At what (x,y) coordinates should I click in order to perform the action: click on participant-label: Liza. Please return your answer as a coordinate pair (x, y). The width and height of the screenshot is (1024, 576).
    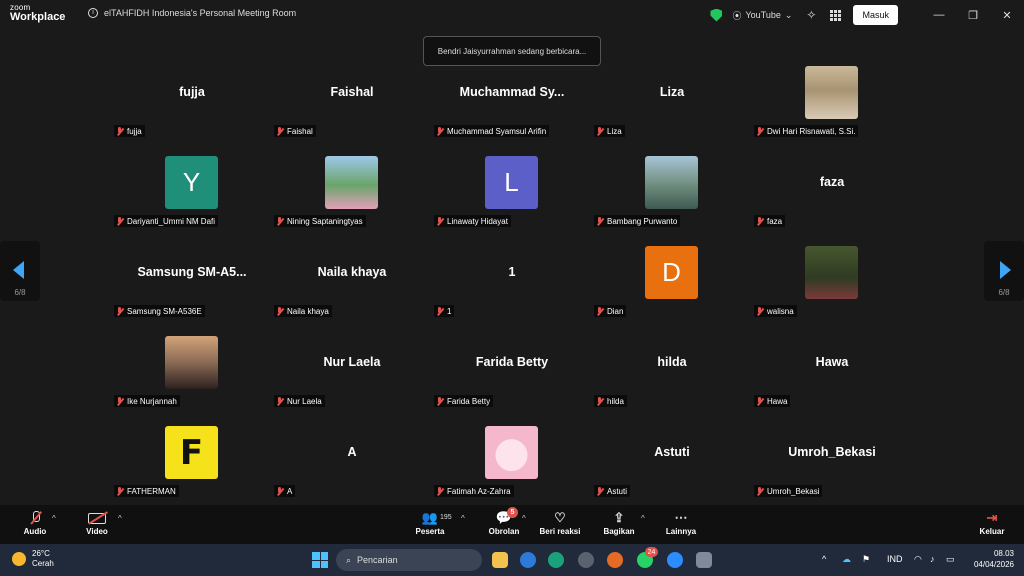
    Looking at the image, I should click on (609, 131).